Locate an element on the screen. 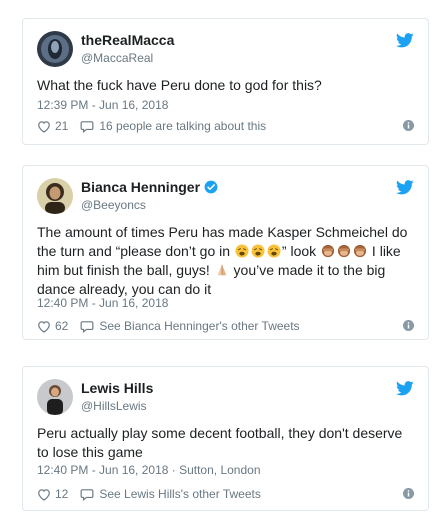 This screenshot has height=522, width=439. user-handle: @MaccaReal is located at coordinates (127, 58).